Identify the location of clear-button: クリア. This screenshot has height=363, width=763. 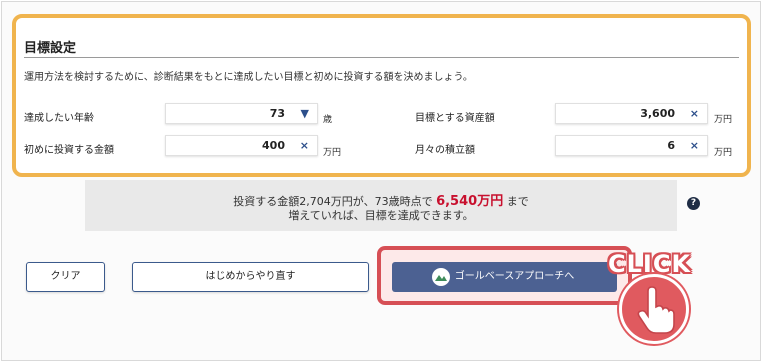
(65, 277).